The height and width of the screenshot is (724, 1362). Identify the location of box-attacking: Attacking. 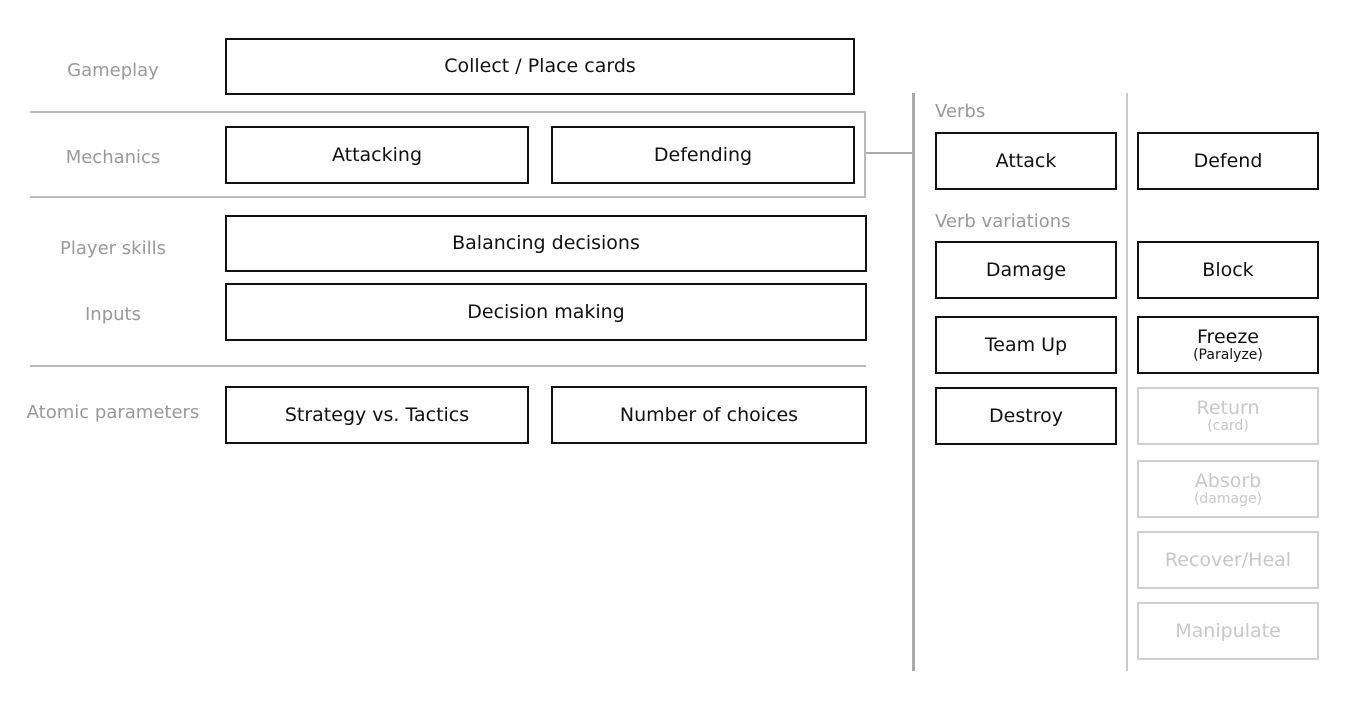
(377, 155).